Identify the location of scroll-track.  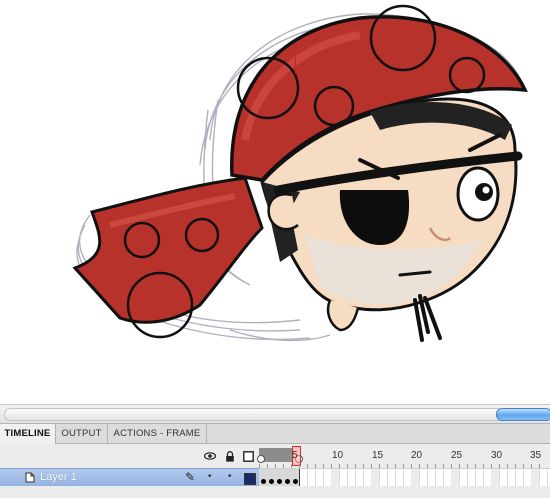
(275, 414).